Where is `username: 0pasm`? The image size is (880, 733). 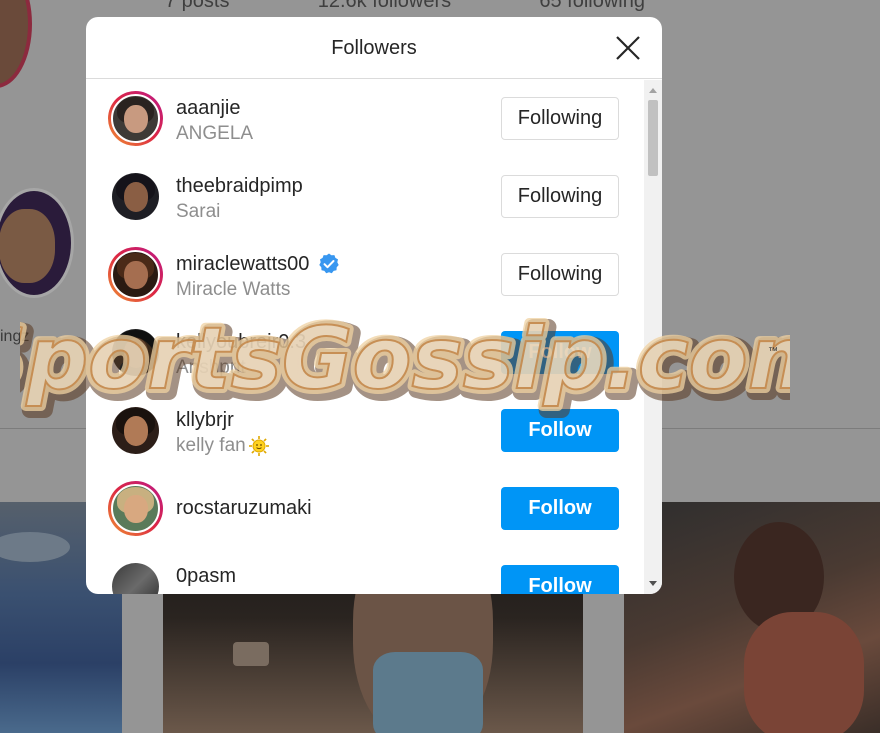 username: 0pasm is located at coordinates (206, 576).